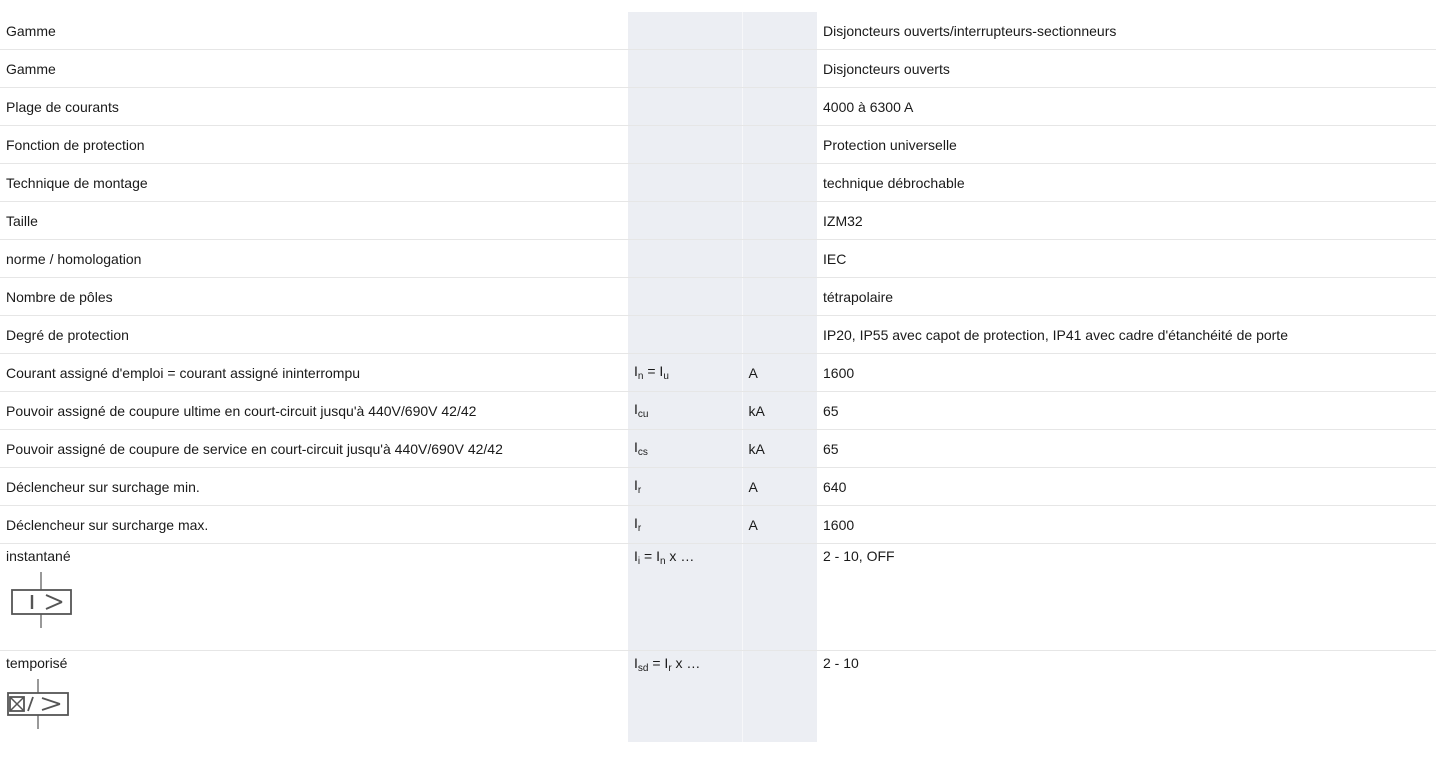 The width and height of the screenshot is (1436, 765). I want to click on row-label: Nombre de pôles, so click(314, 296).